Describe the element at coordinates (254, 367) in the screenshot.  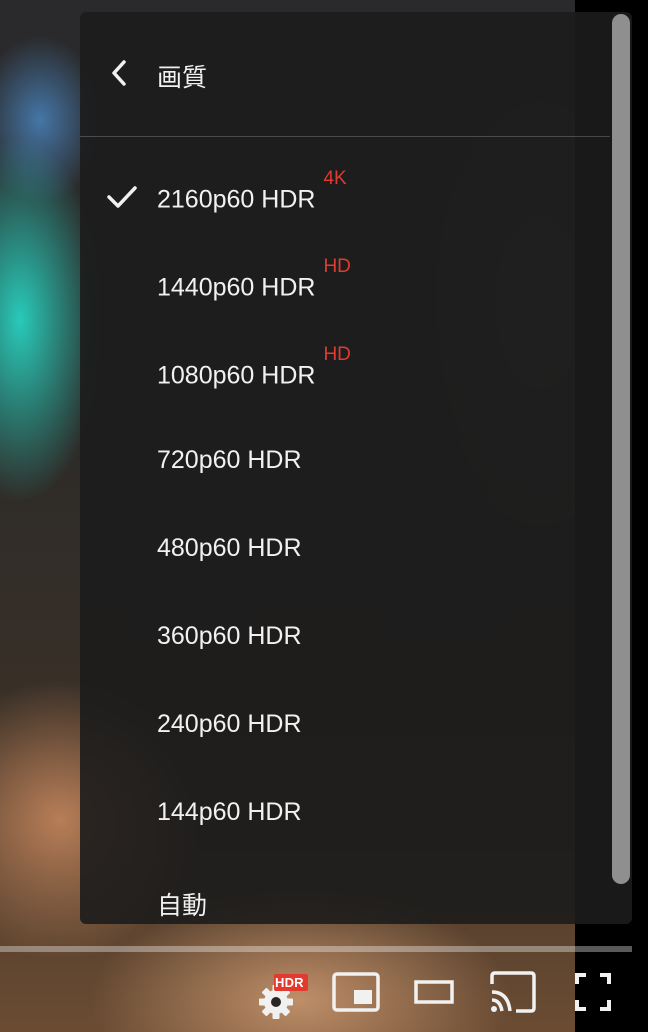
I see `quality-label: 1080p60 HDRHD` at that location.